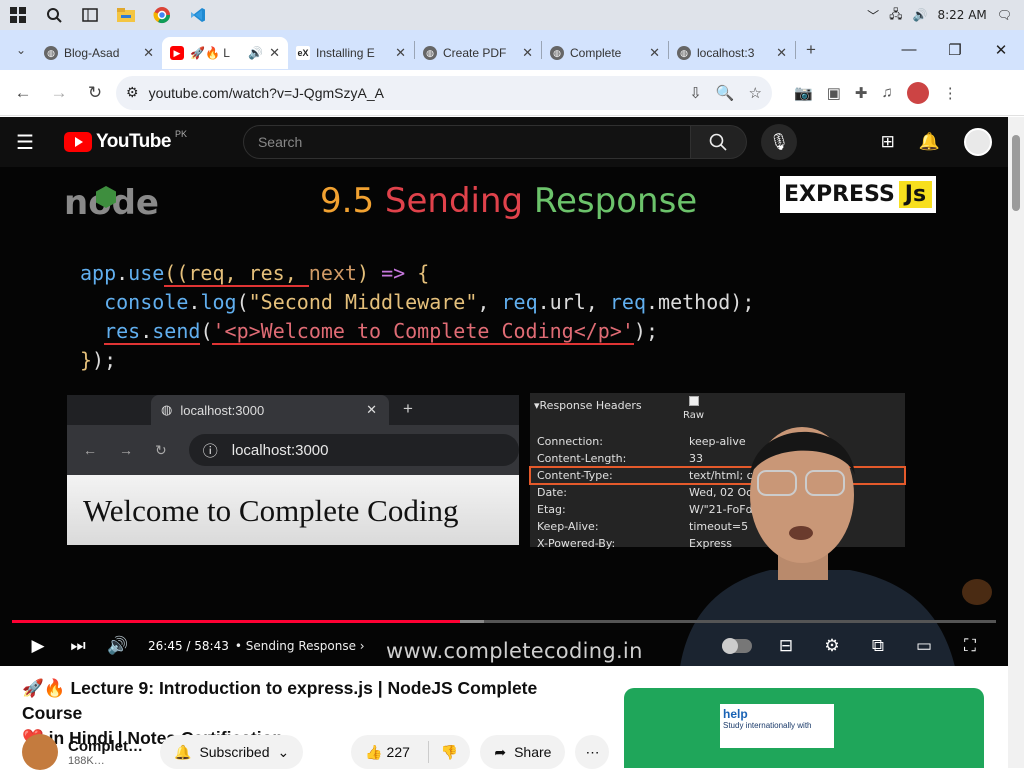 This screenshot has width=1024, height=770. What do you see at coordinates (18, 15) in the screenshot?
I see `windows-start-icon` at bounding box center [18, 15].